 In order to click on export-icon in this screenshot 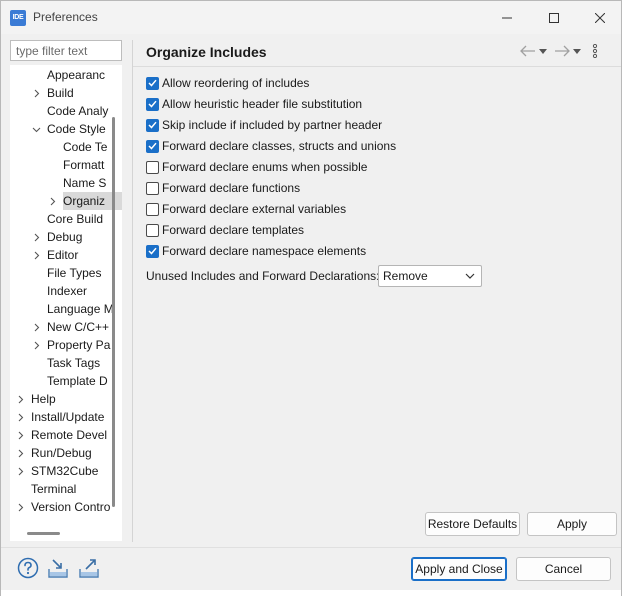, I will do `click(90, 568)`.